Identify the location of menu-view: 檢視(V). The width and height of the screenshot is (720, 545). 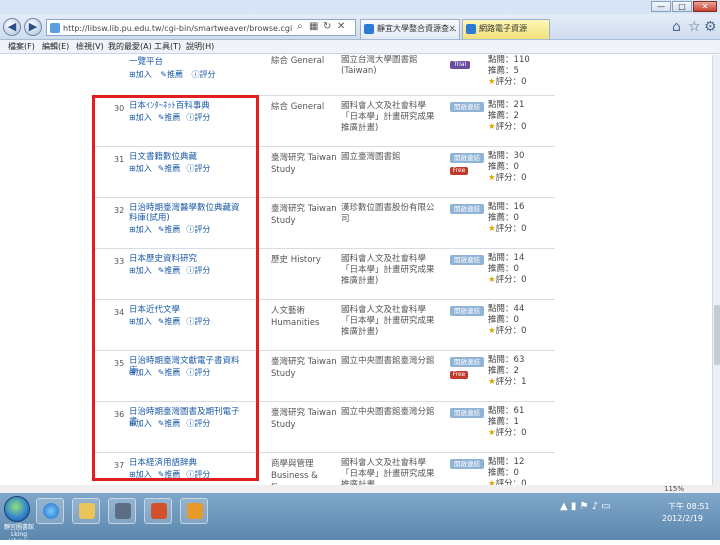
(90, 46).